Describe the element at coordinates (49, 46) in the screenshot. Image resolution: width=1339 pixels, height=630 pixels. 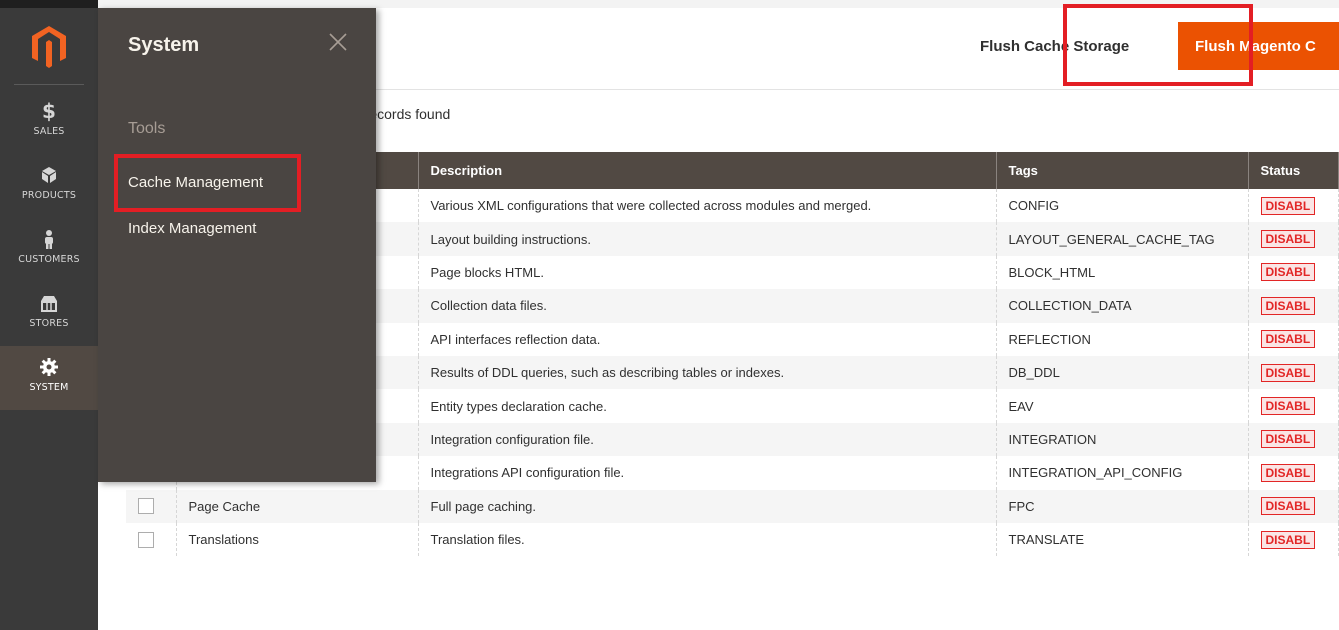
I see `magento-logo-icon` at that location.